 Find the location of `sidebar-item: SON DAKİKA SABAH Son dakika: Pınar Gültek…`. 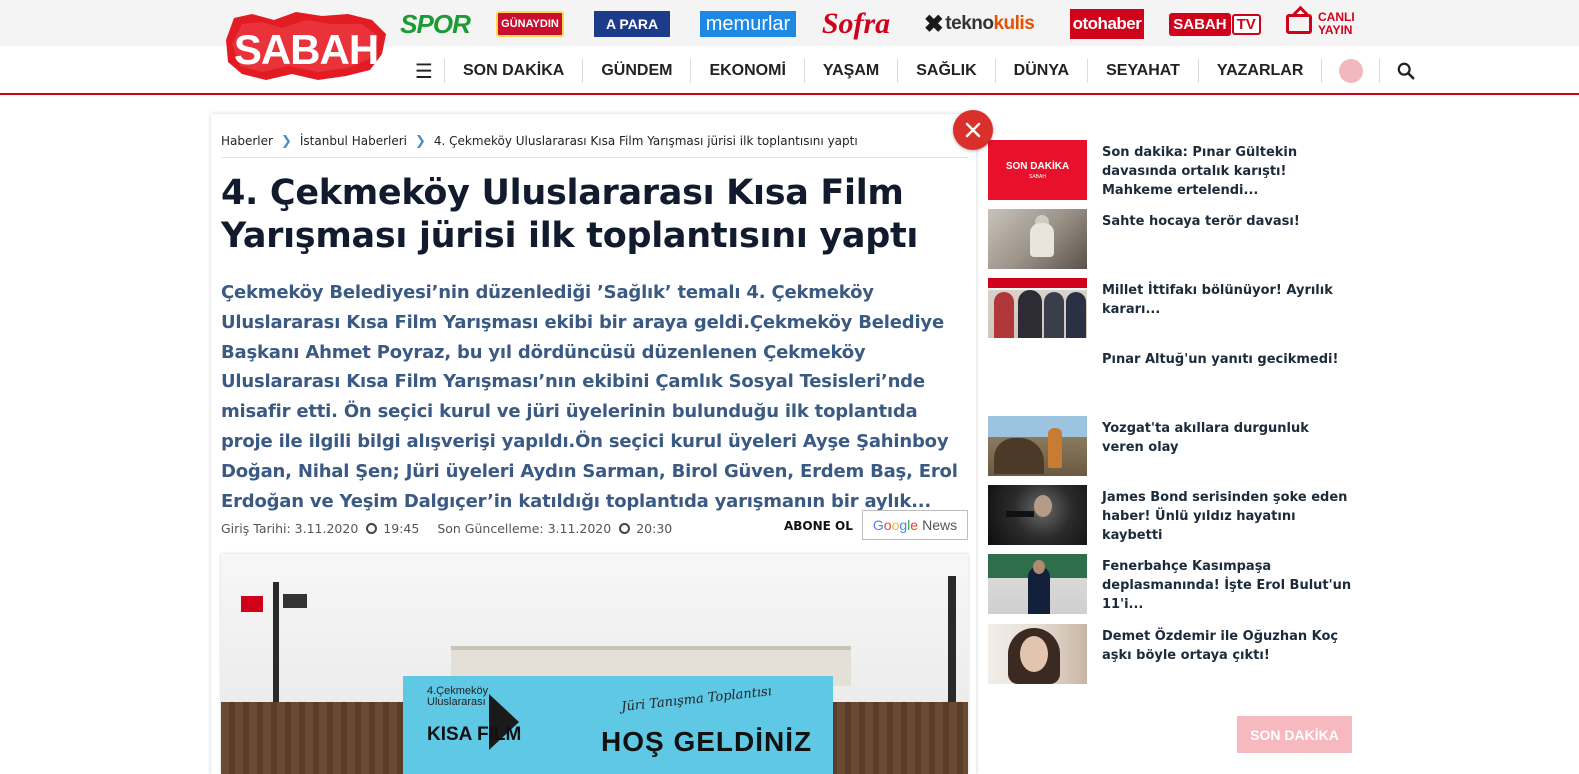

sidebar-item: SON DAKİKA SABAH Son dakika: Pınar Gültek… is located at coordinates (1170, 170).